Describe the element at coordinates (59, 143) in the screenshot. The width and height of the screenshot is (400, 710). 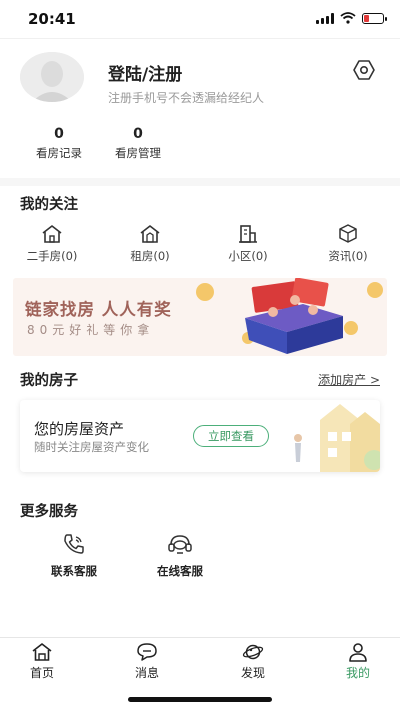
I see `stat-viewing-records: 0 看房记录` at that location.